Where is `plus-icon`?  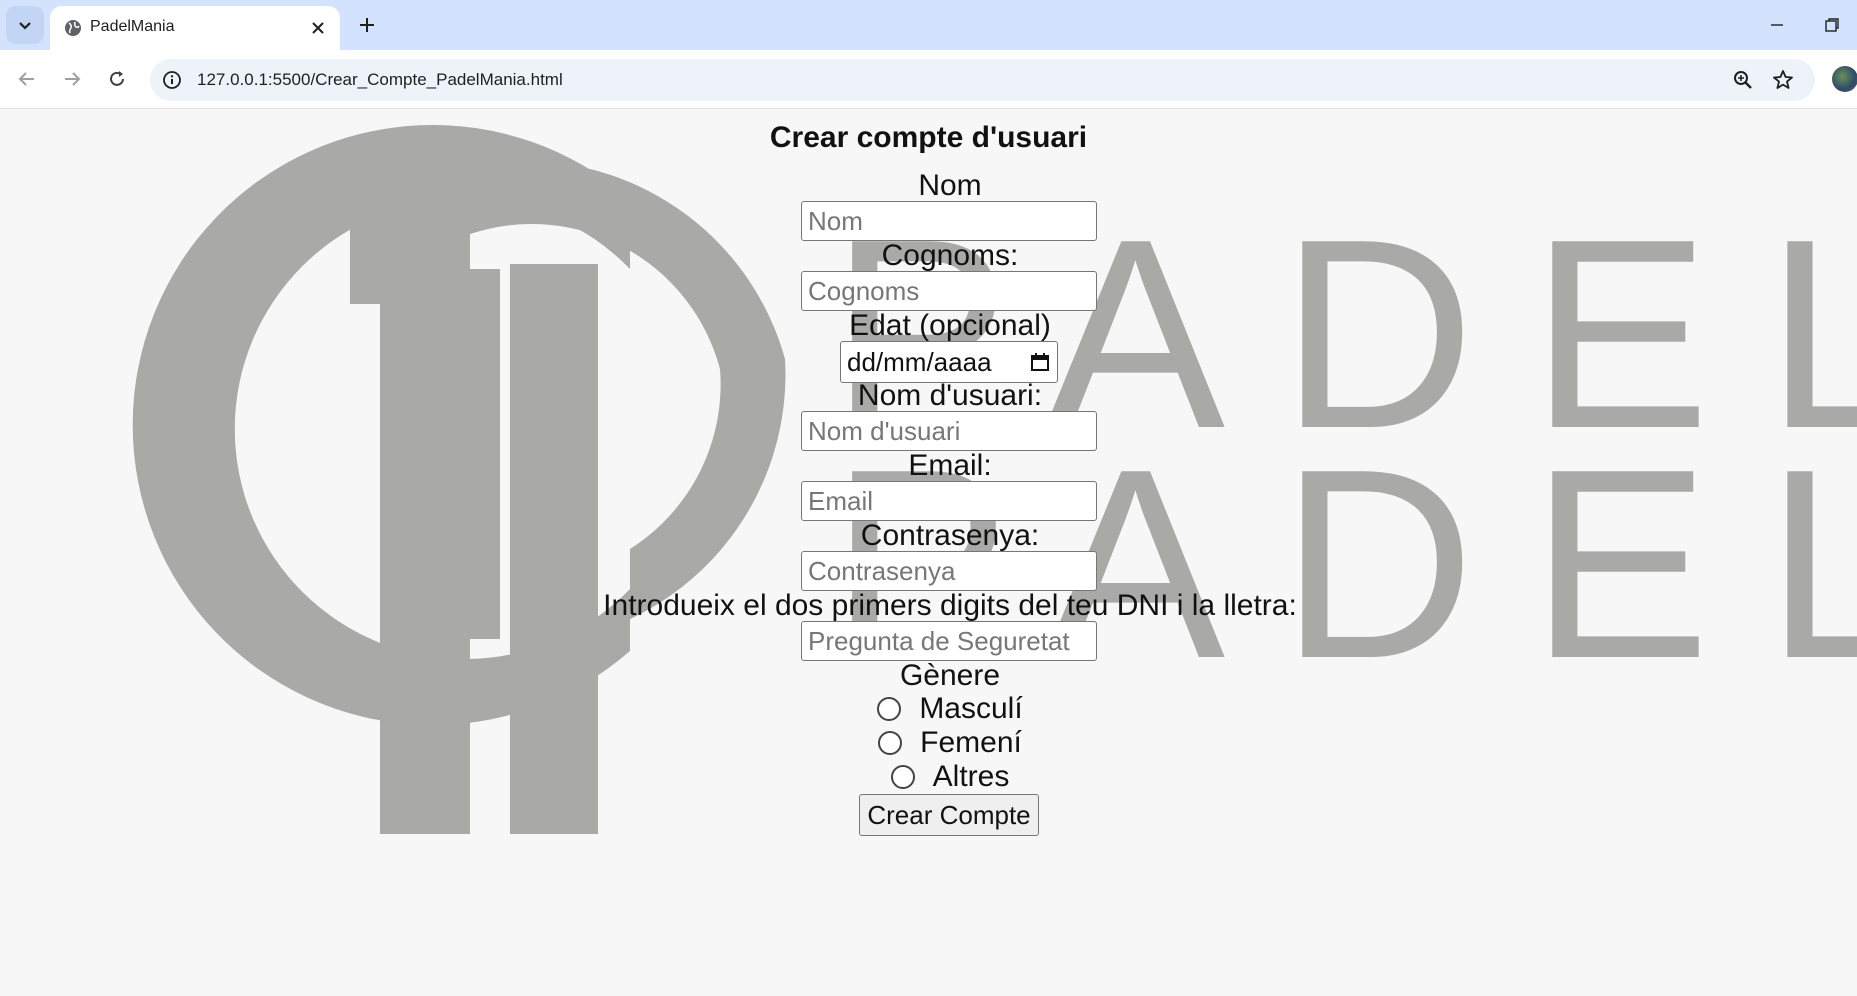
plus-icon is located at coordinates (367, 25).